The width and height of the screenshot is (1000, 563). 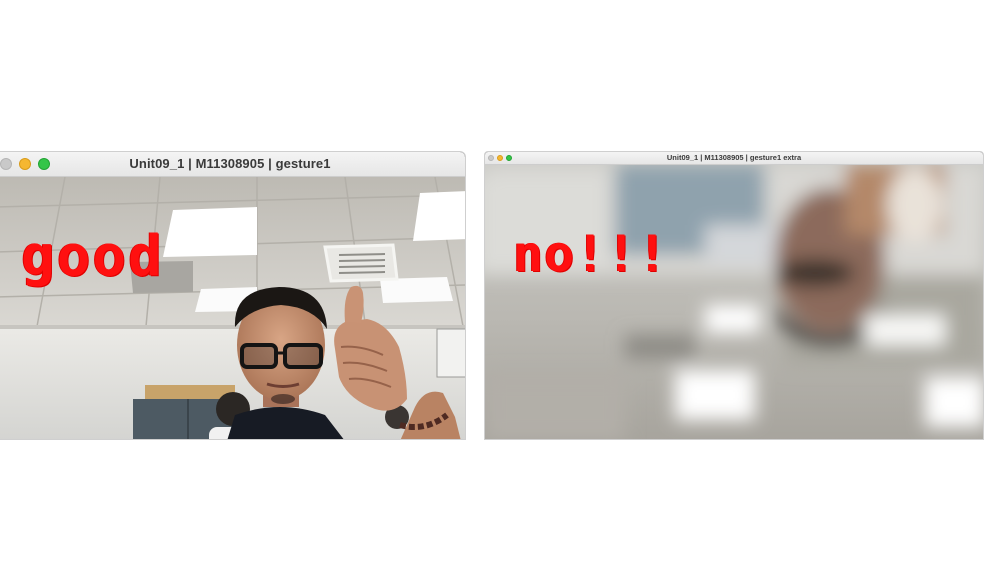 I want to click on gesture-label-overlay: no!!!, so click(x=591, y=254).